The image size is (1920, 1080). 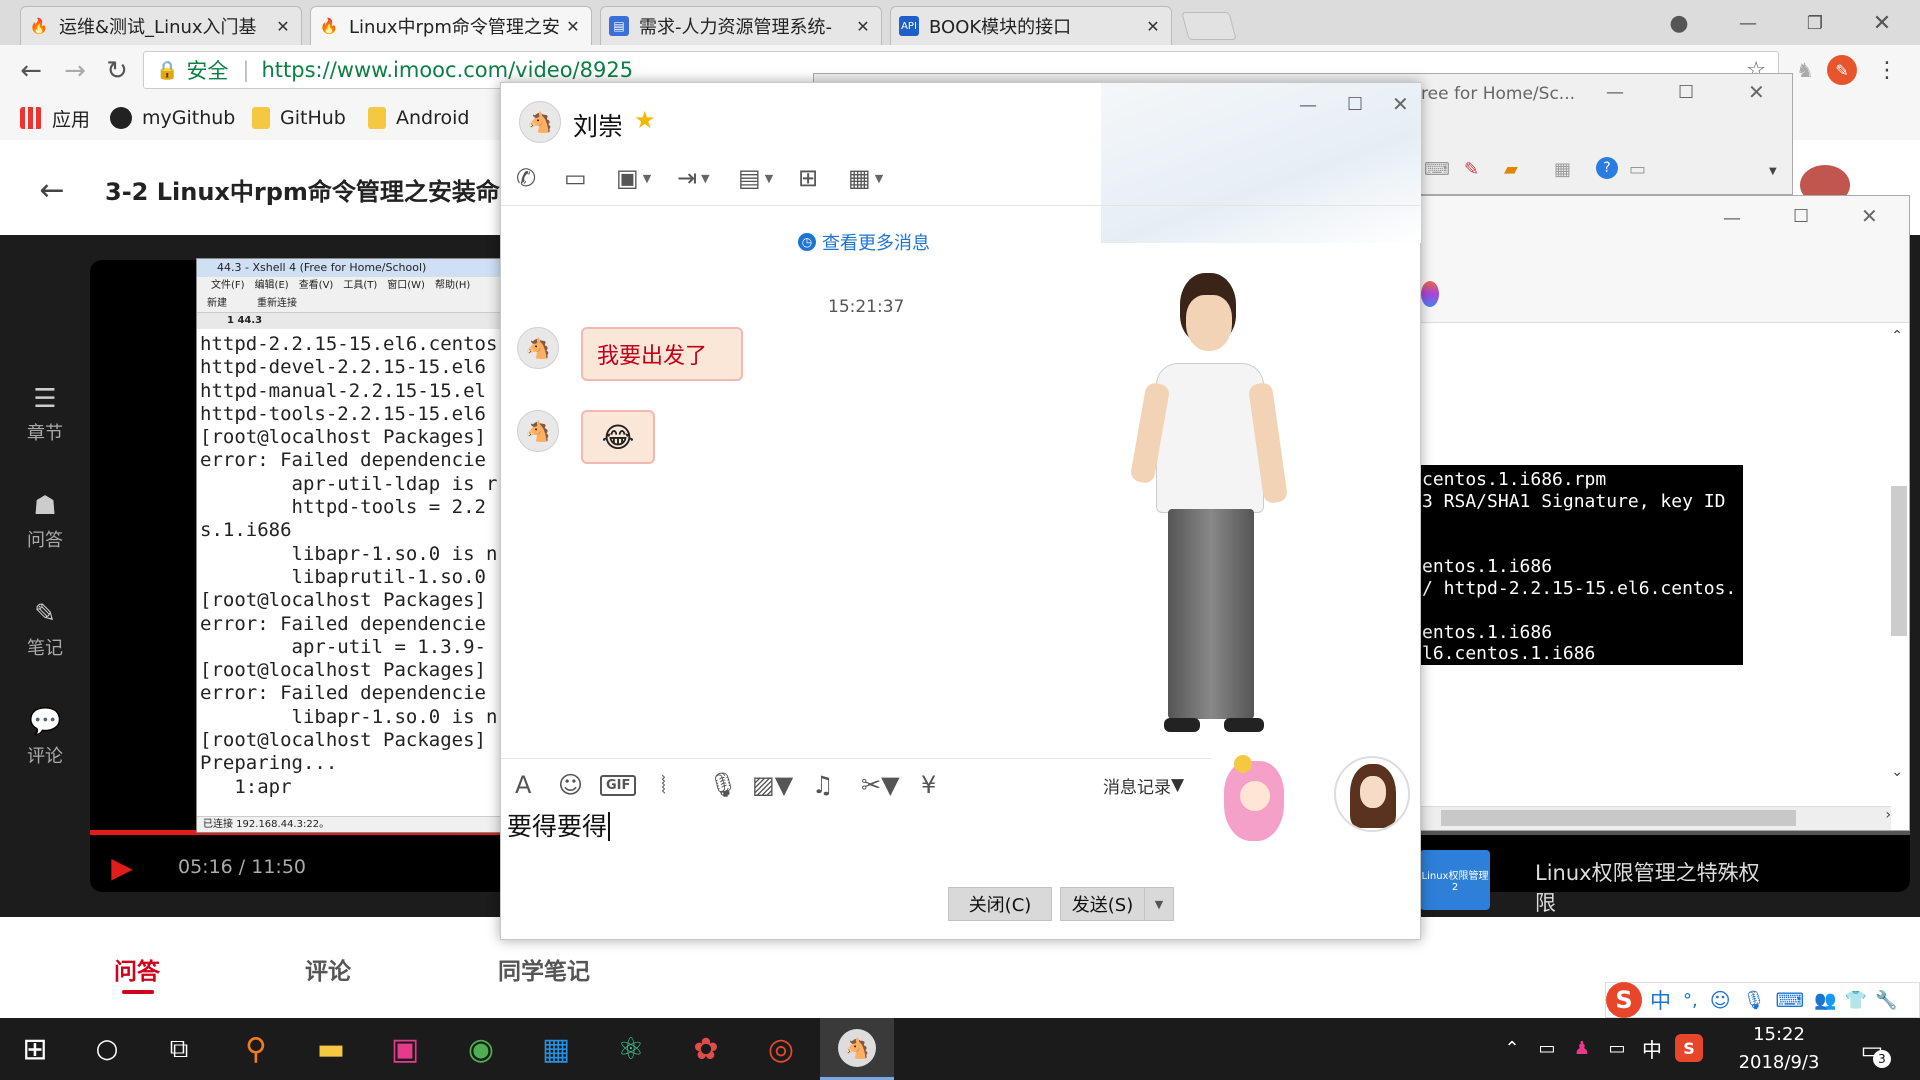 What do you see at coordinates (857, 837) in the screenshot?
I see `message-input: 要得要得` at bounding box center [857, 837].